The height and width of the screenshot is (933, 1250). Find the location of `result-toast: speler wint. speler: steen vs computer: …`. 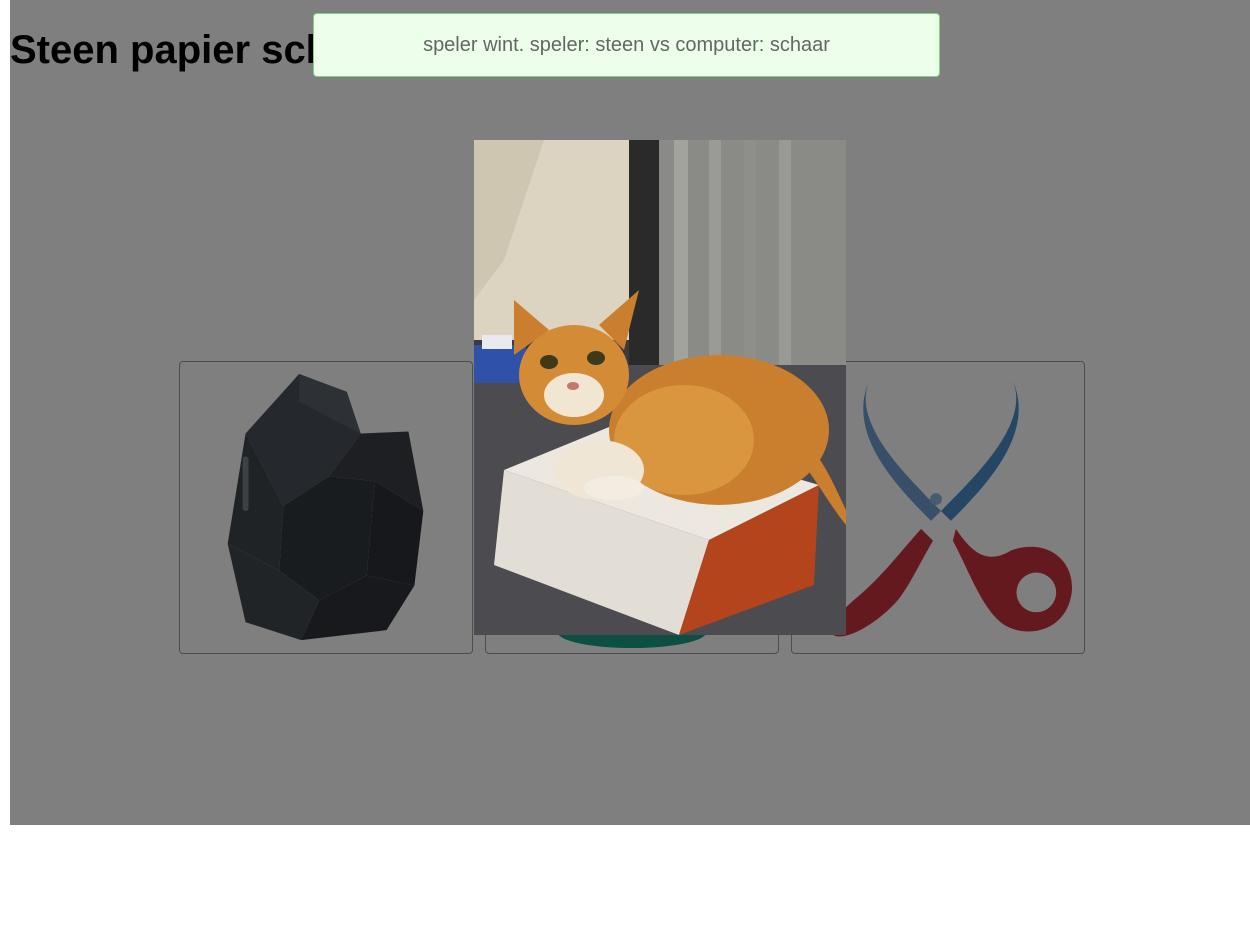

result-toast: speler wint. speler: steen vs computer: … is located at coordinates (626, 45).